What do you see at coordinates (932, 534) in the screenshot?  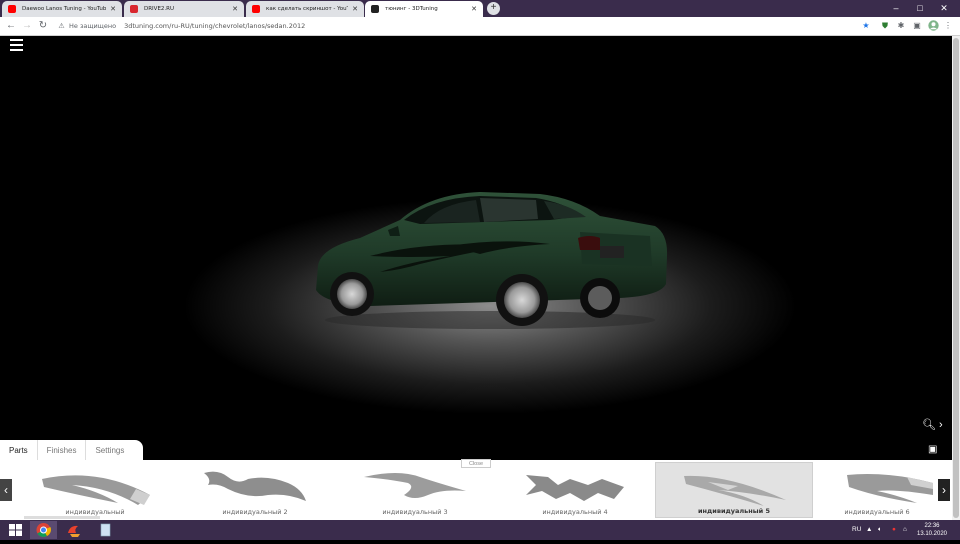 I see `clock-date: 13.10.2020` at bounding box center [932, 534].